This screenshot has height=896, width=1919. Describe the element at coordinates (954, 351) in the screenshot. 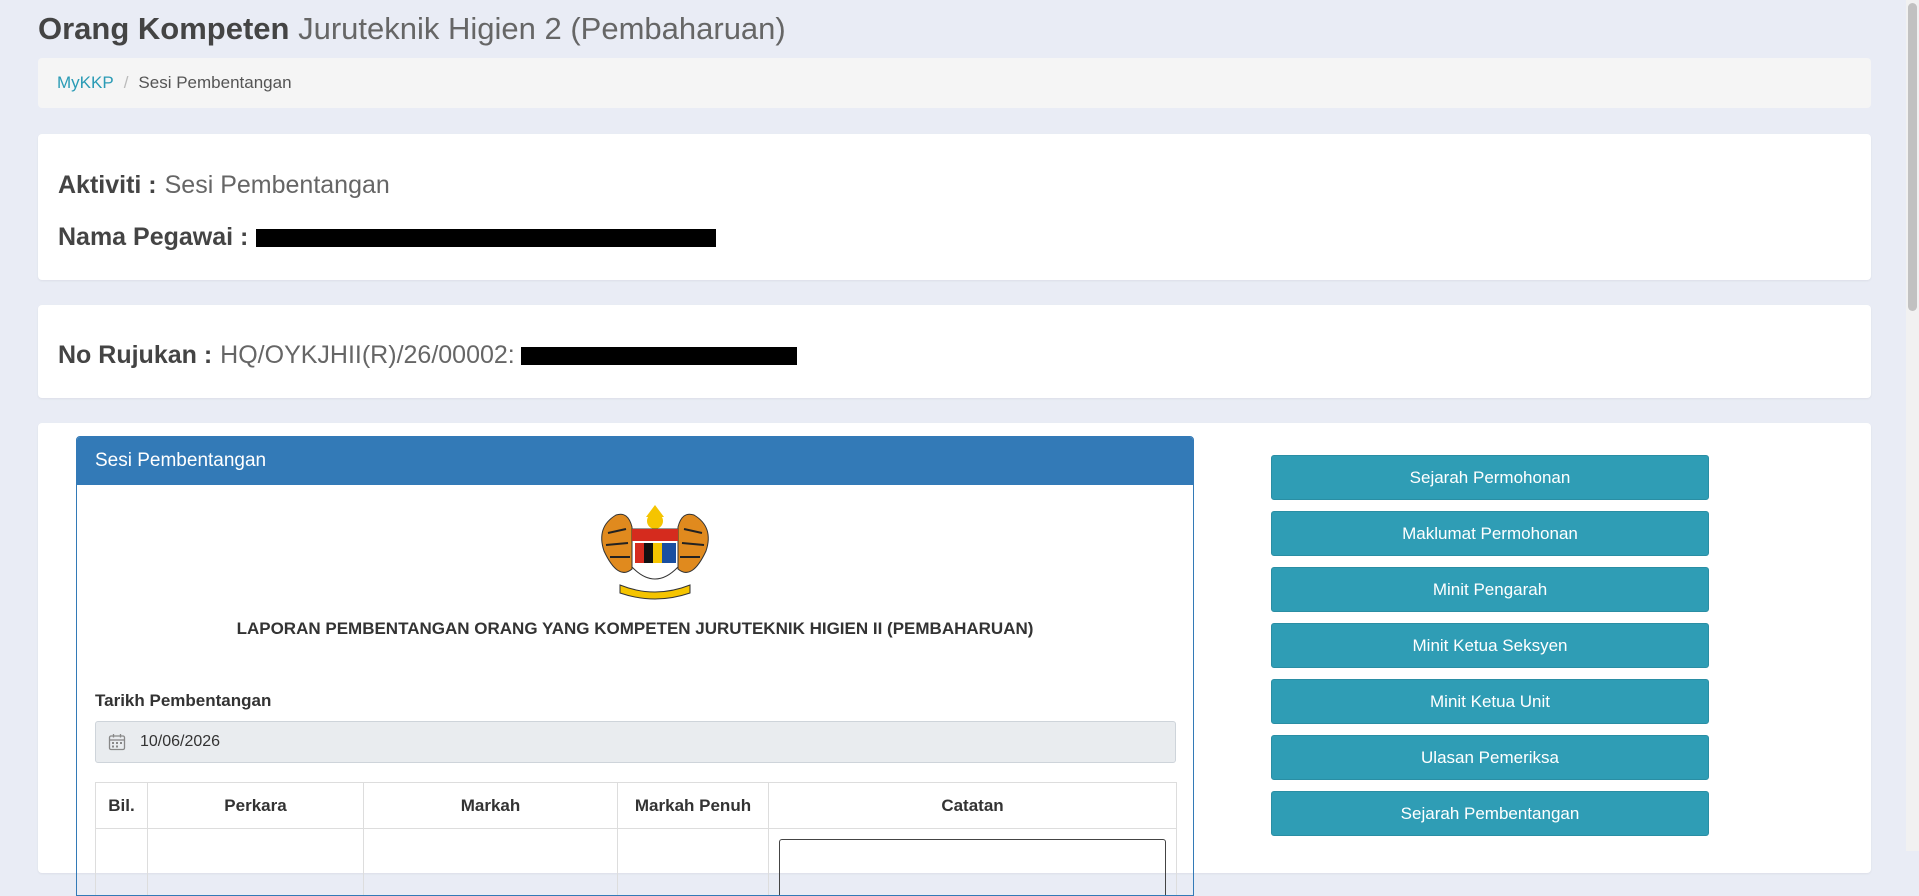

I see `reference-card: No Rujukan : HQ/OYKJHII(R)/26/00002:` at that location.